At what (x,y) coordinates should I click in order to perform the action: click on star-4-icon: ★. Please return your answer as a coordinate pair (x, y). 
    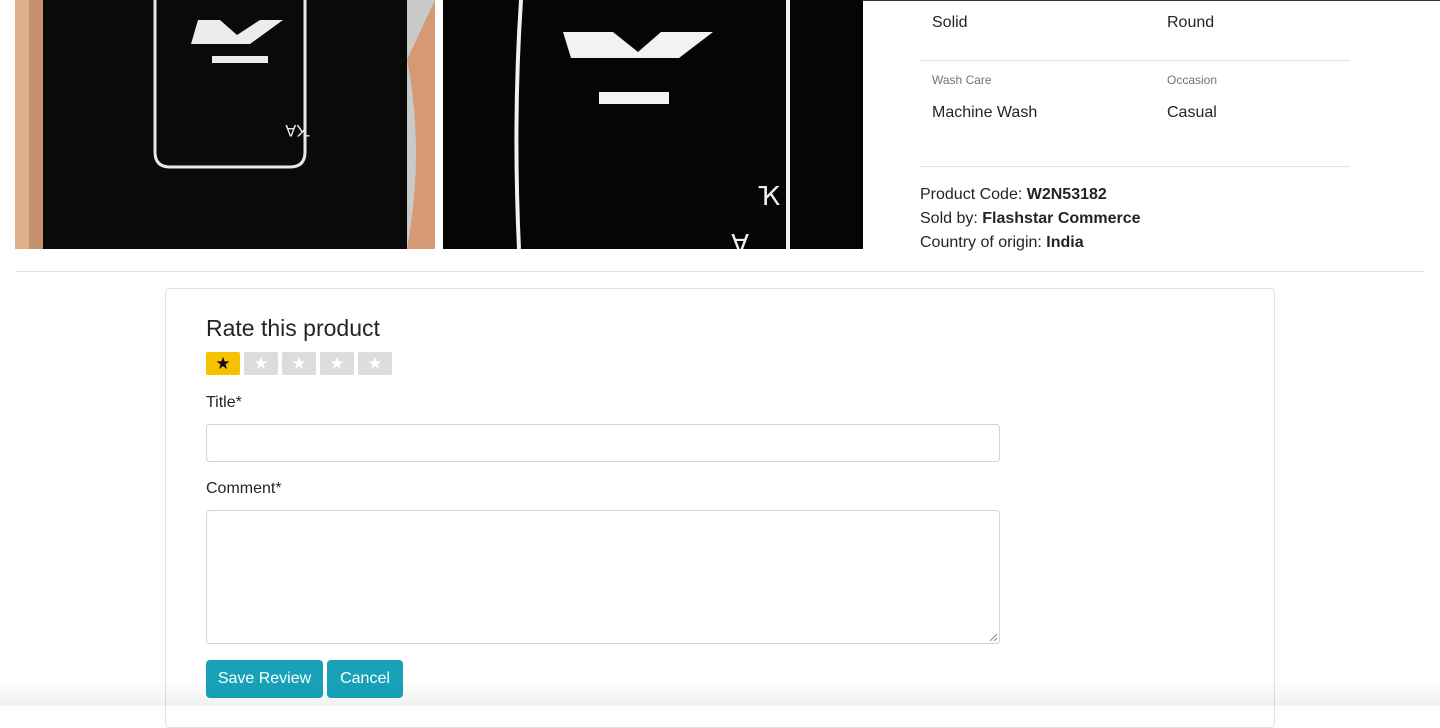
    Looking at the image, I should click on (337, 363).